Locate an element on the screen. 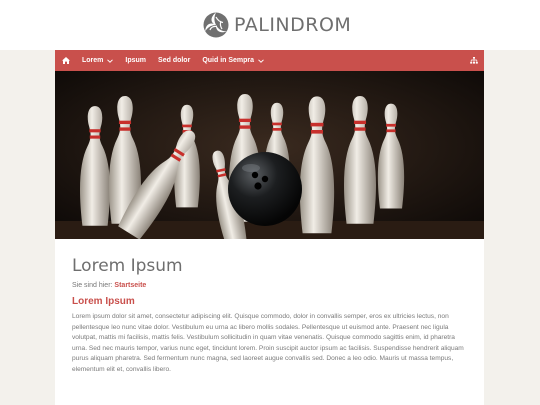 Image resolution: width=540 pixels, height=405 pixels. nav-item-quid-in-sempra: Quid in Sempra is located at coordinates (233, 60).